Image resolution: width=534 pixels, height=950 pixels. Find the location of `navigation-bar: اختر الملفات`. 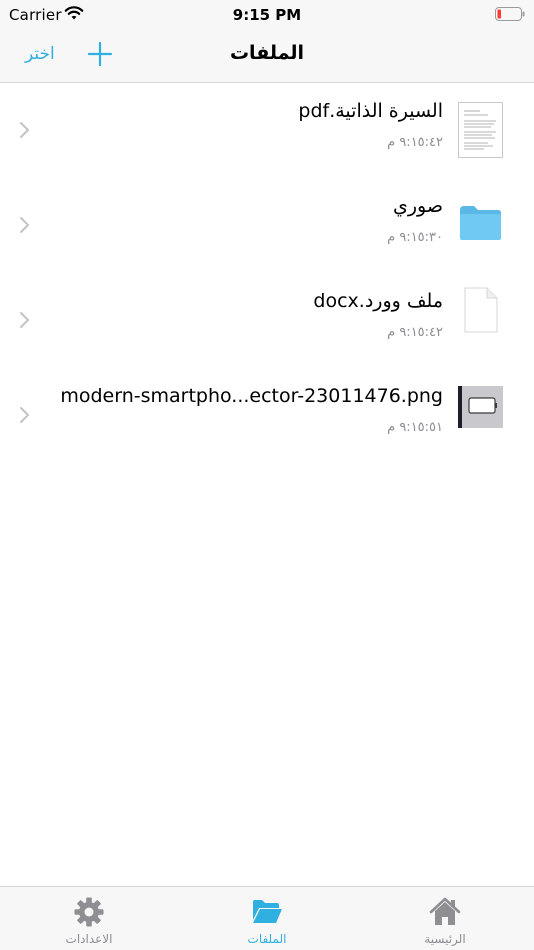

navigation-bar: اختر الملفات is located at coordinates (267, 56).